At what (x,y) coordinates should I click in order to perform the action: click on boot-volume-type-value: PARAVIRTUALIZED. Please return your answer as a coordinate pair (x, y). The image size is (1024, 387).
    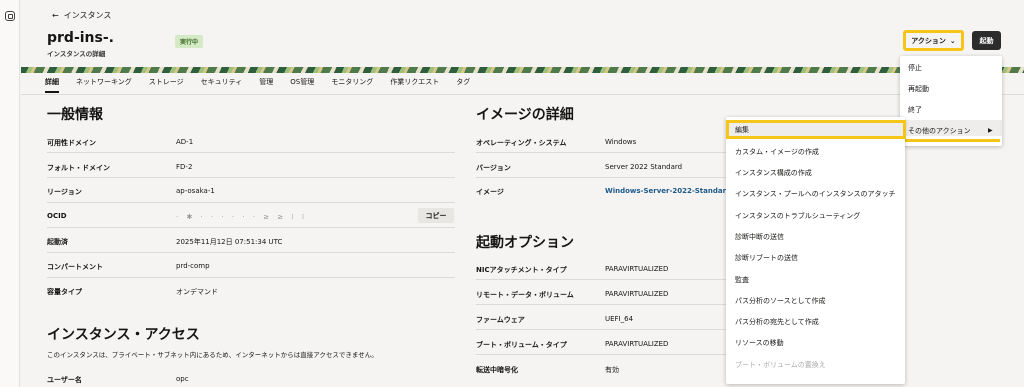
    Looking at the image, I should click on (637, 344).